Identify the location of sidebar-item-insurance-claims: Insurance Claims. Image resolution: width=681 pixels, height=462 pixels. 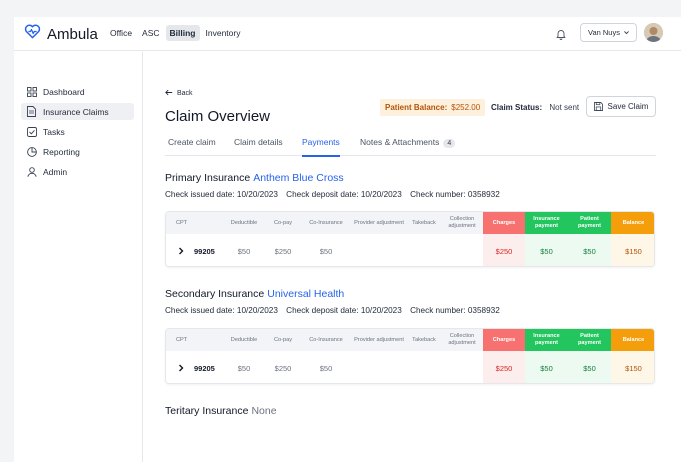
(77, 111).